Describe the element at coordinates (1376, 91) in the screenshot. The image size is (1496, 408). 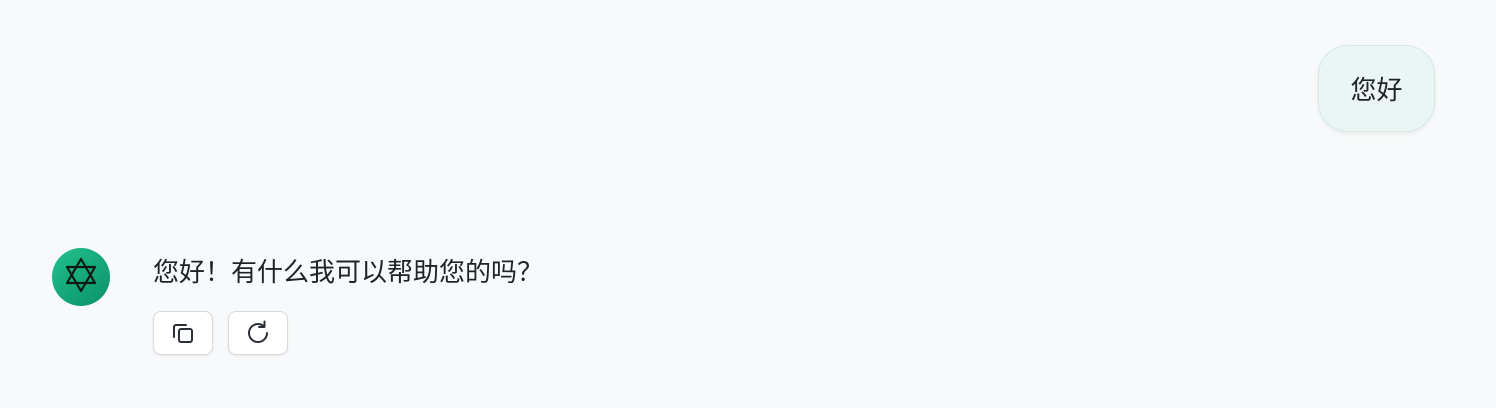
I see `user-message-text: 您好` at that location.